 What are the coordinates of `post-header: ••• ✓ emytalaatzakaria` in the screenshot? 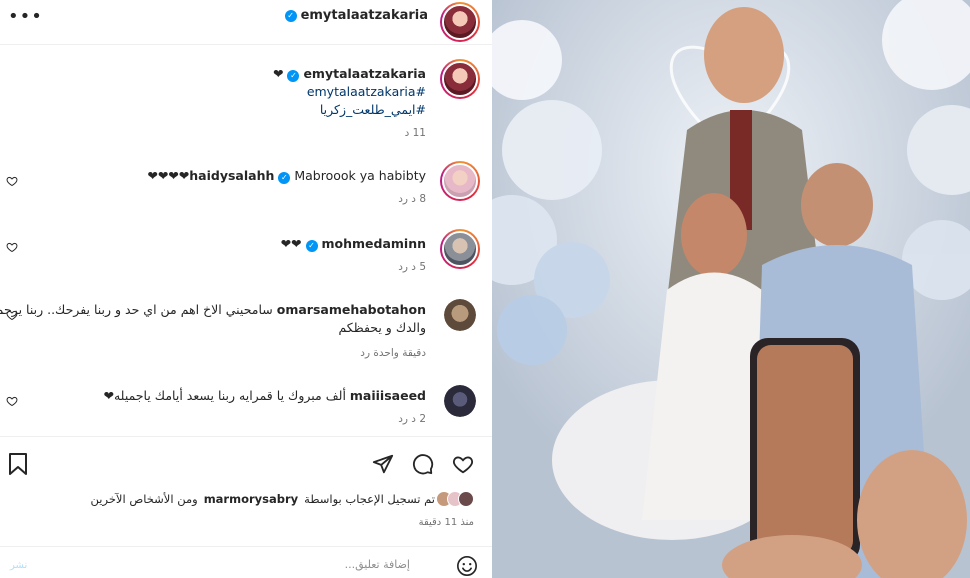 It's located at (246, 22).